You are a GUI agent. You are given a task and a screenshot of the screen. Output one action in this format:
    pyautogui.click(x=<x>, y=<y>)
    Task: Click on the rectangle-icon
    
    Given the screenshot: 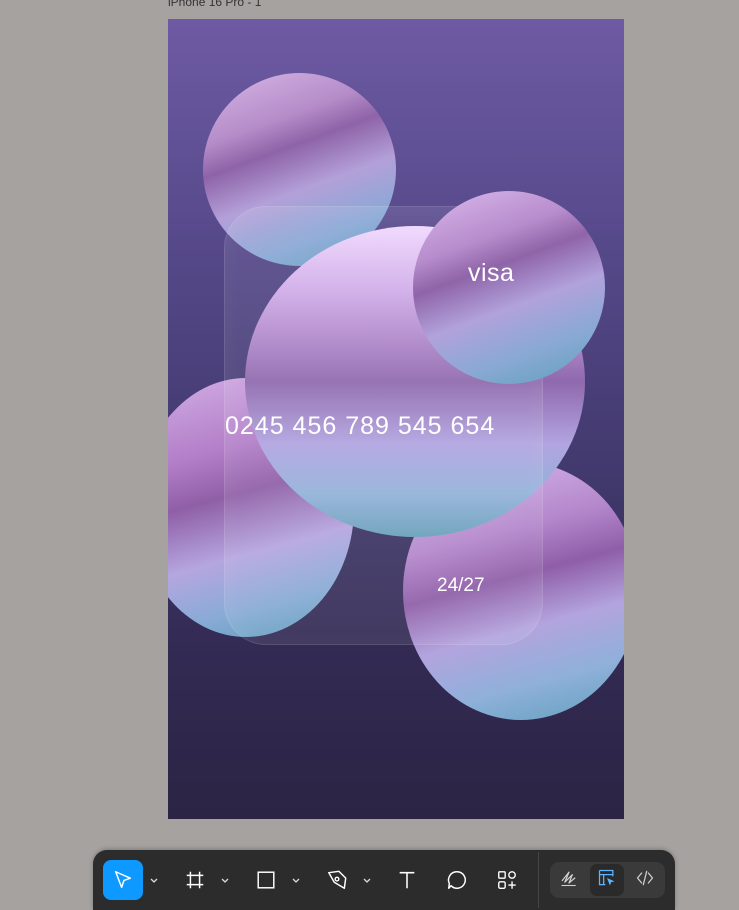 What is the action you would take?
    pyautogui.click(x=266, y=880)
    